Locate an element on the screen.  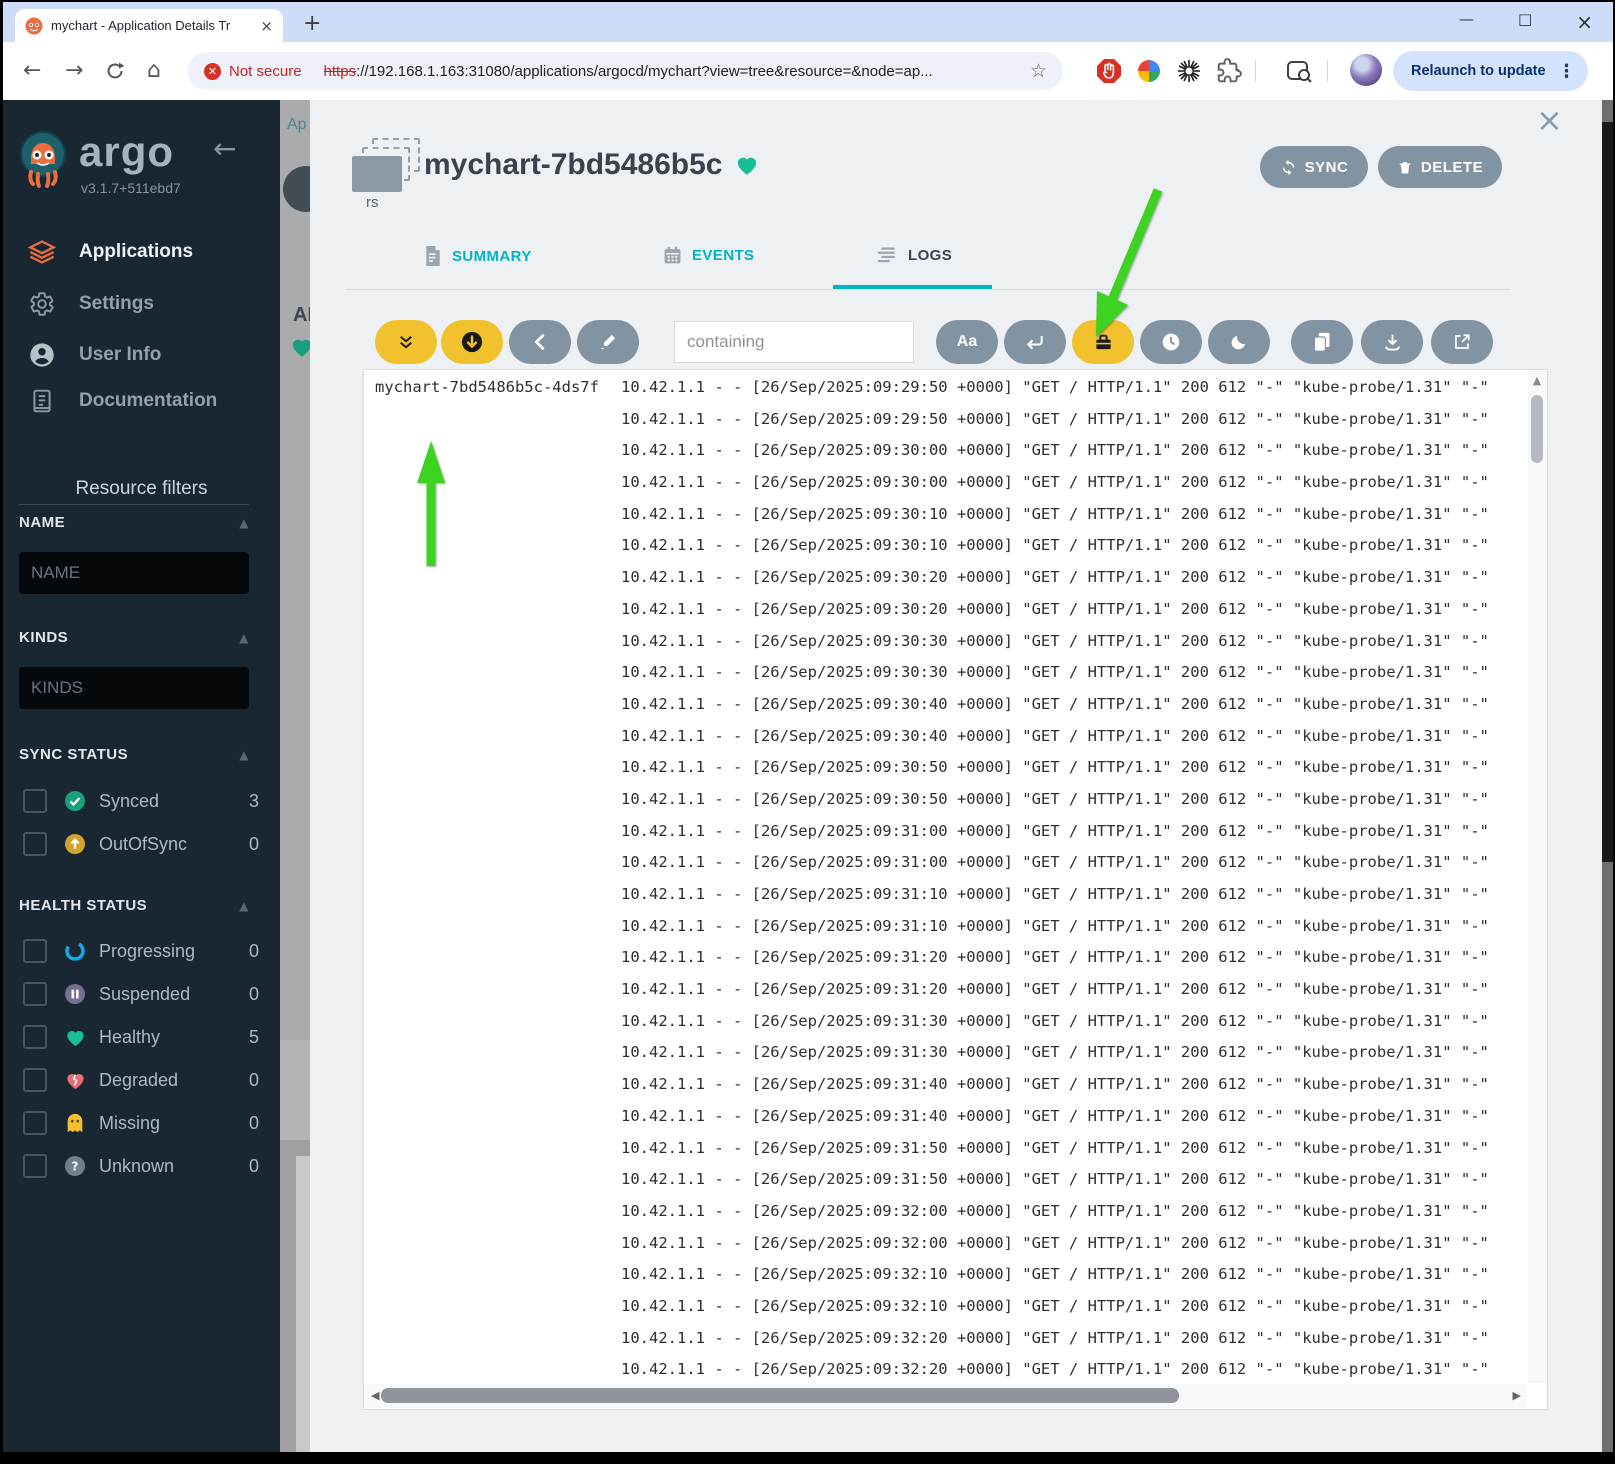
highlight-button is located at coordinates (608, 342).